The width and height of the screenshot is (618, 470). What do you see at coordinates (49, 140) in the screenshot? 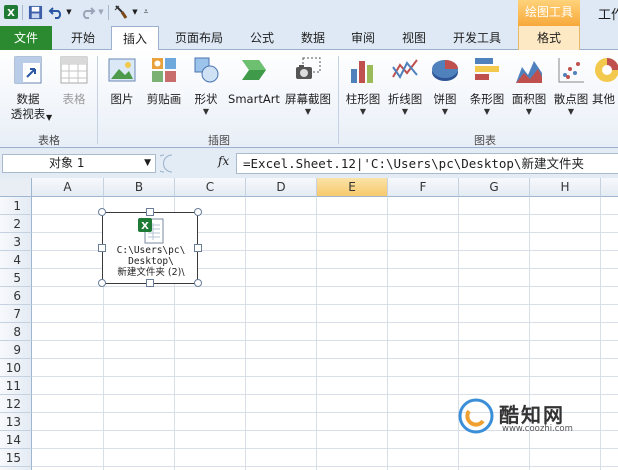
I see `tables-group-label: 表格` at bounding box center [49, 140].